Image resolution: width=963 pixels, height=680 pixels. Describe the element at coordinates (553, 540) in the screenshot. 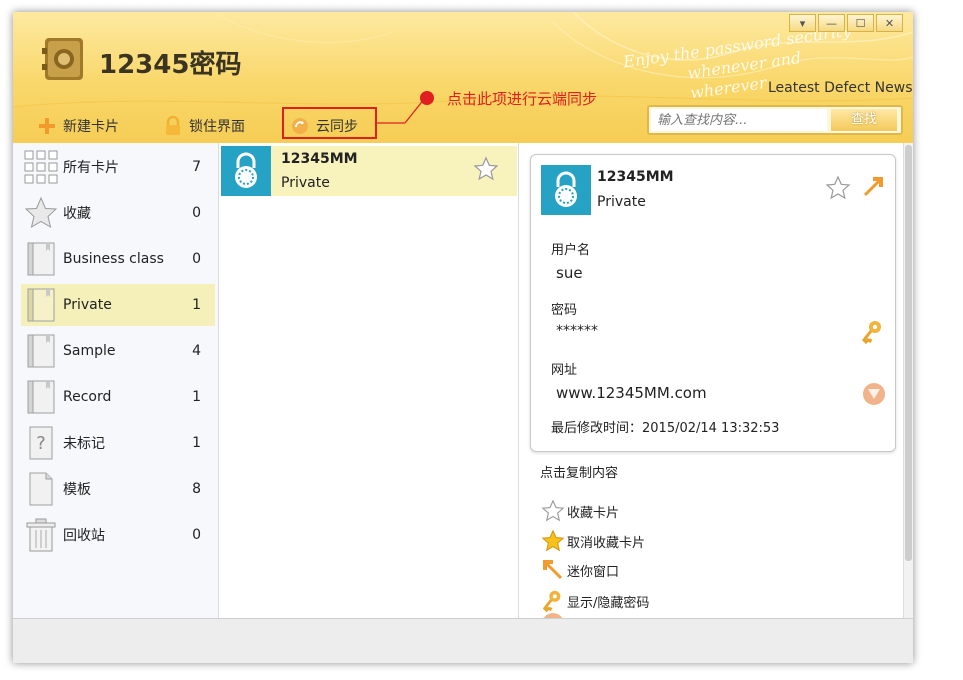

I see `star-filled-icon` at that location.